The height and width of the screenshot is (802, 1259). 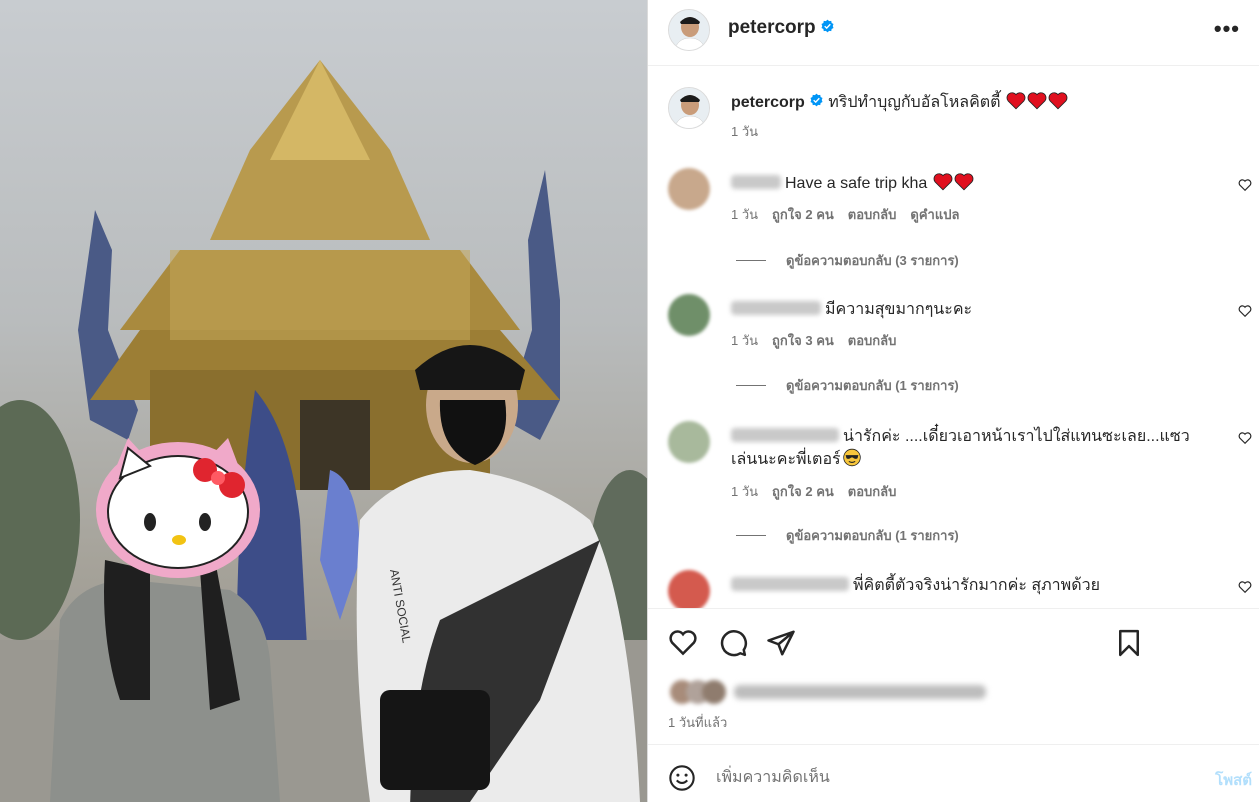 What do you see at coordinates (860, 692) in the screenshot?
I see `blurred-likes-text` at bounding box center [860, 692].